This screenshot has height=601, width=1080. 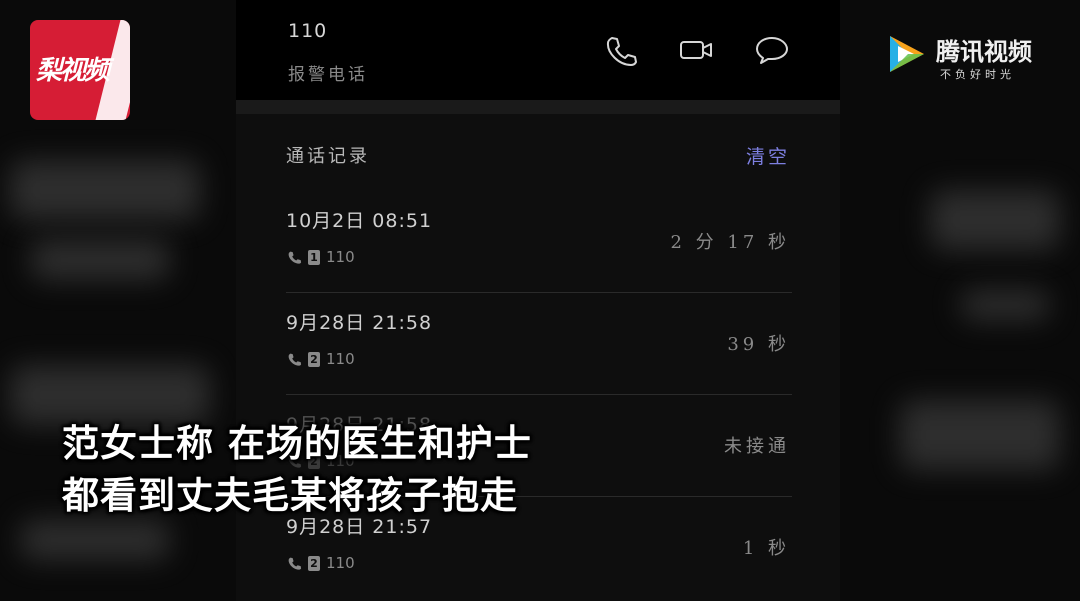 I want to click on clear-button: 清空, so click(x=768, y=155).